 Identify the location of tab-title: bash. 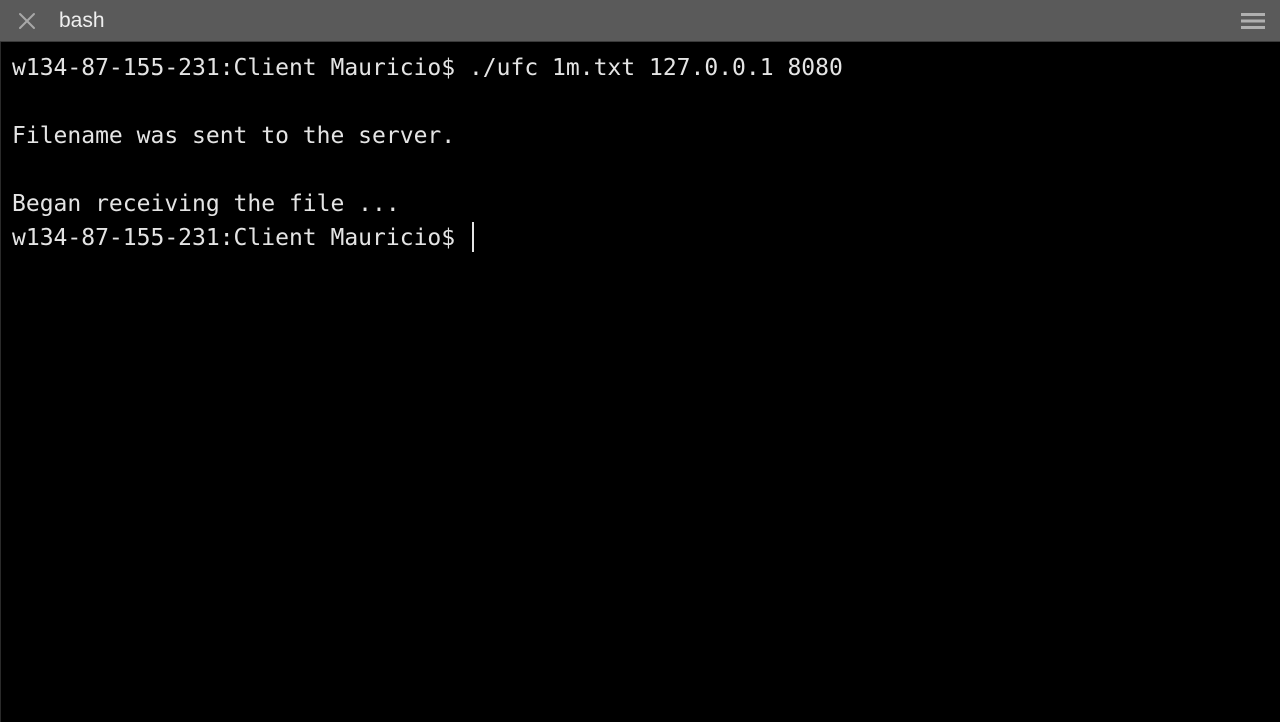
(82, 21).